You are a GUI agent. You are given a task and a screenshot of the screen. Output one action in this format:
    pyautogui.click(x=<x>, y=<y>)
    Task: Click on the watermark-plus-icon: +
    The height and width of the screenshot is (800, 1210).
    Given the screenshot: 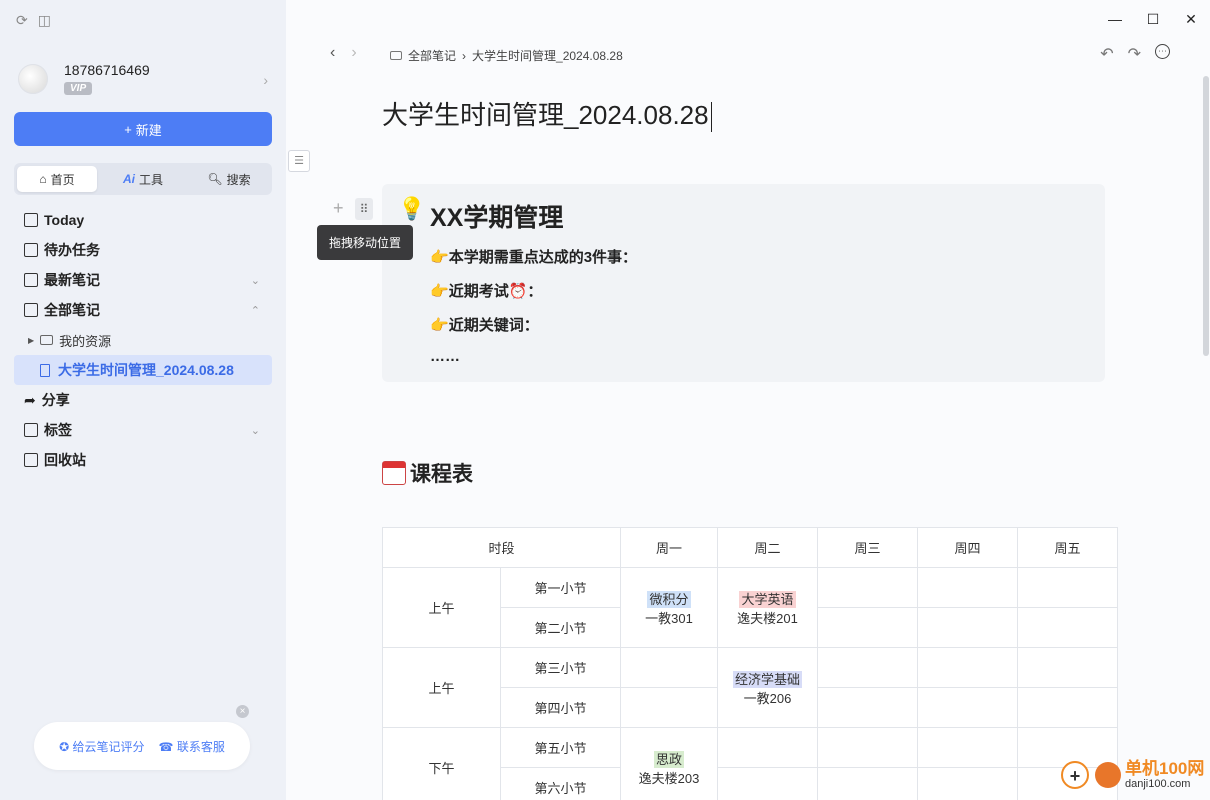 What is the action you would take?
    pyautogui.click(x=1075, y=775)
    